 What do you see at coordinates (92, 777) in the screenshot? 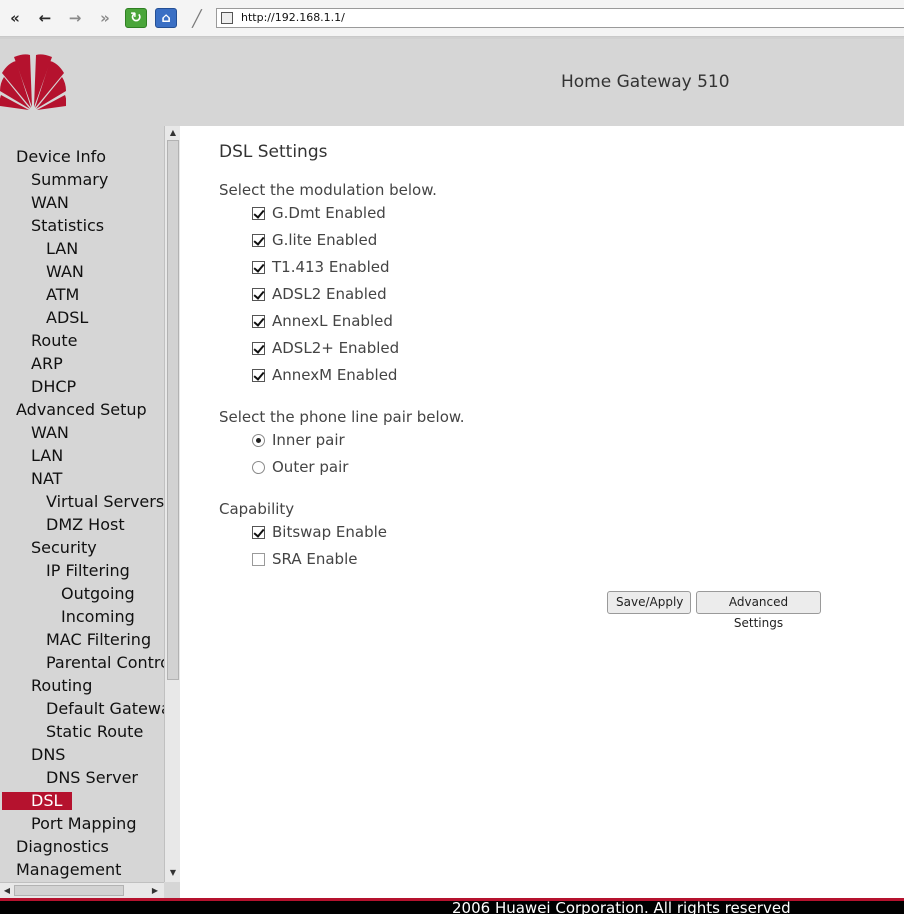
I see `sidebar-item-dns-server: DNS Server` at bounding box center [92, 777].